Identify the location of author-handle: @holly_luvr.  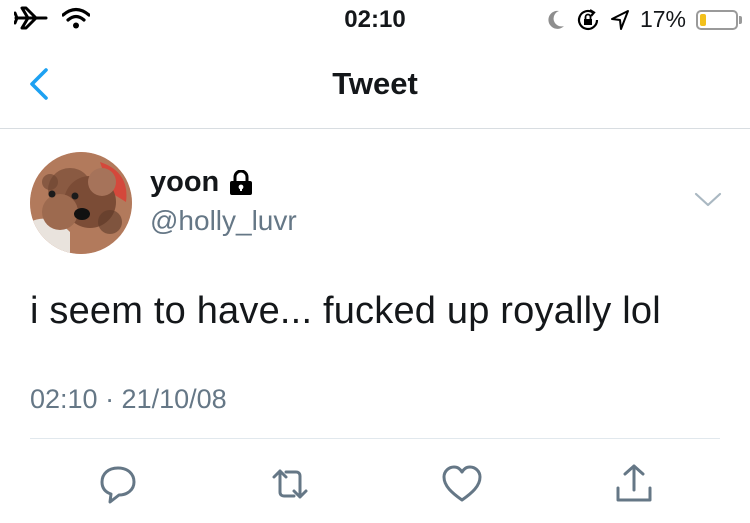
(223, 221).